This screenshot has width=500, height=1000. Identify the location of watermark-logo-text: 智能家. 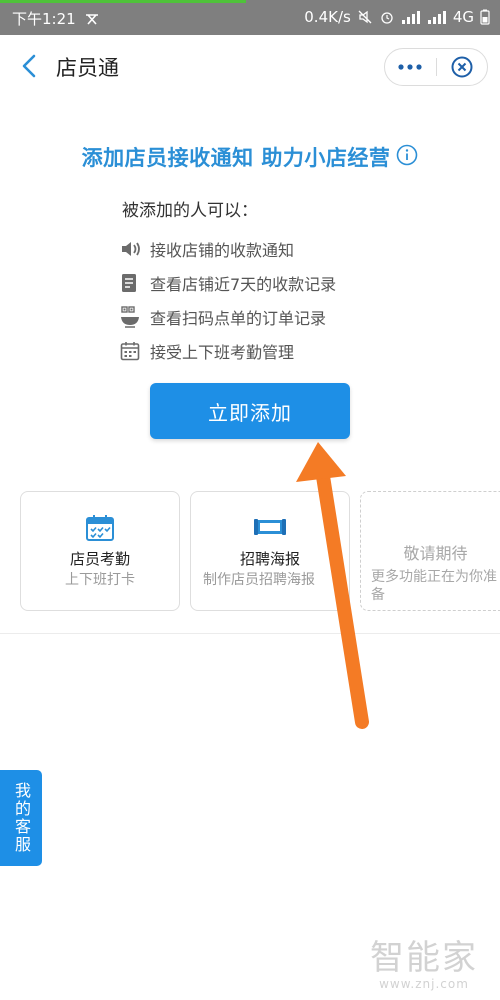
(424, 958).